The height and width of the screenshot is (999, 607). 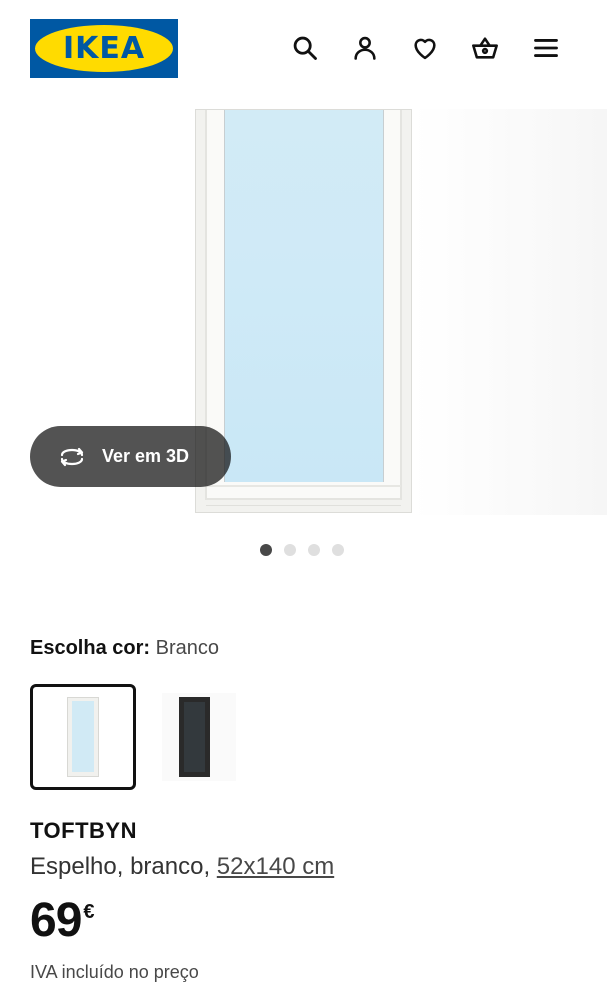 I want to click on view-3d-button: Ver em 3D, so click(x=130, y=456).